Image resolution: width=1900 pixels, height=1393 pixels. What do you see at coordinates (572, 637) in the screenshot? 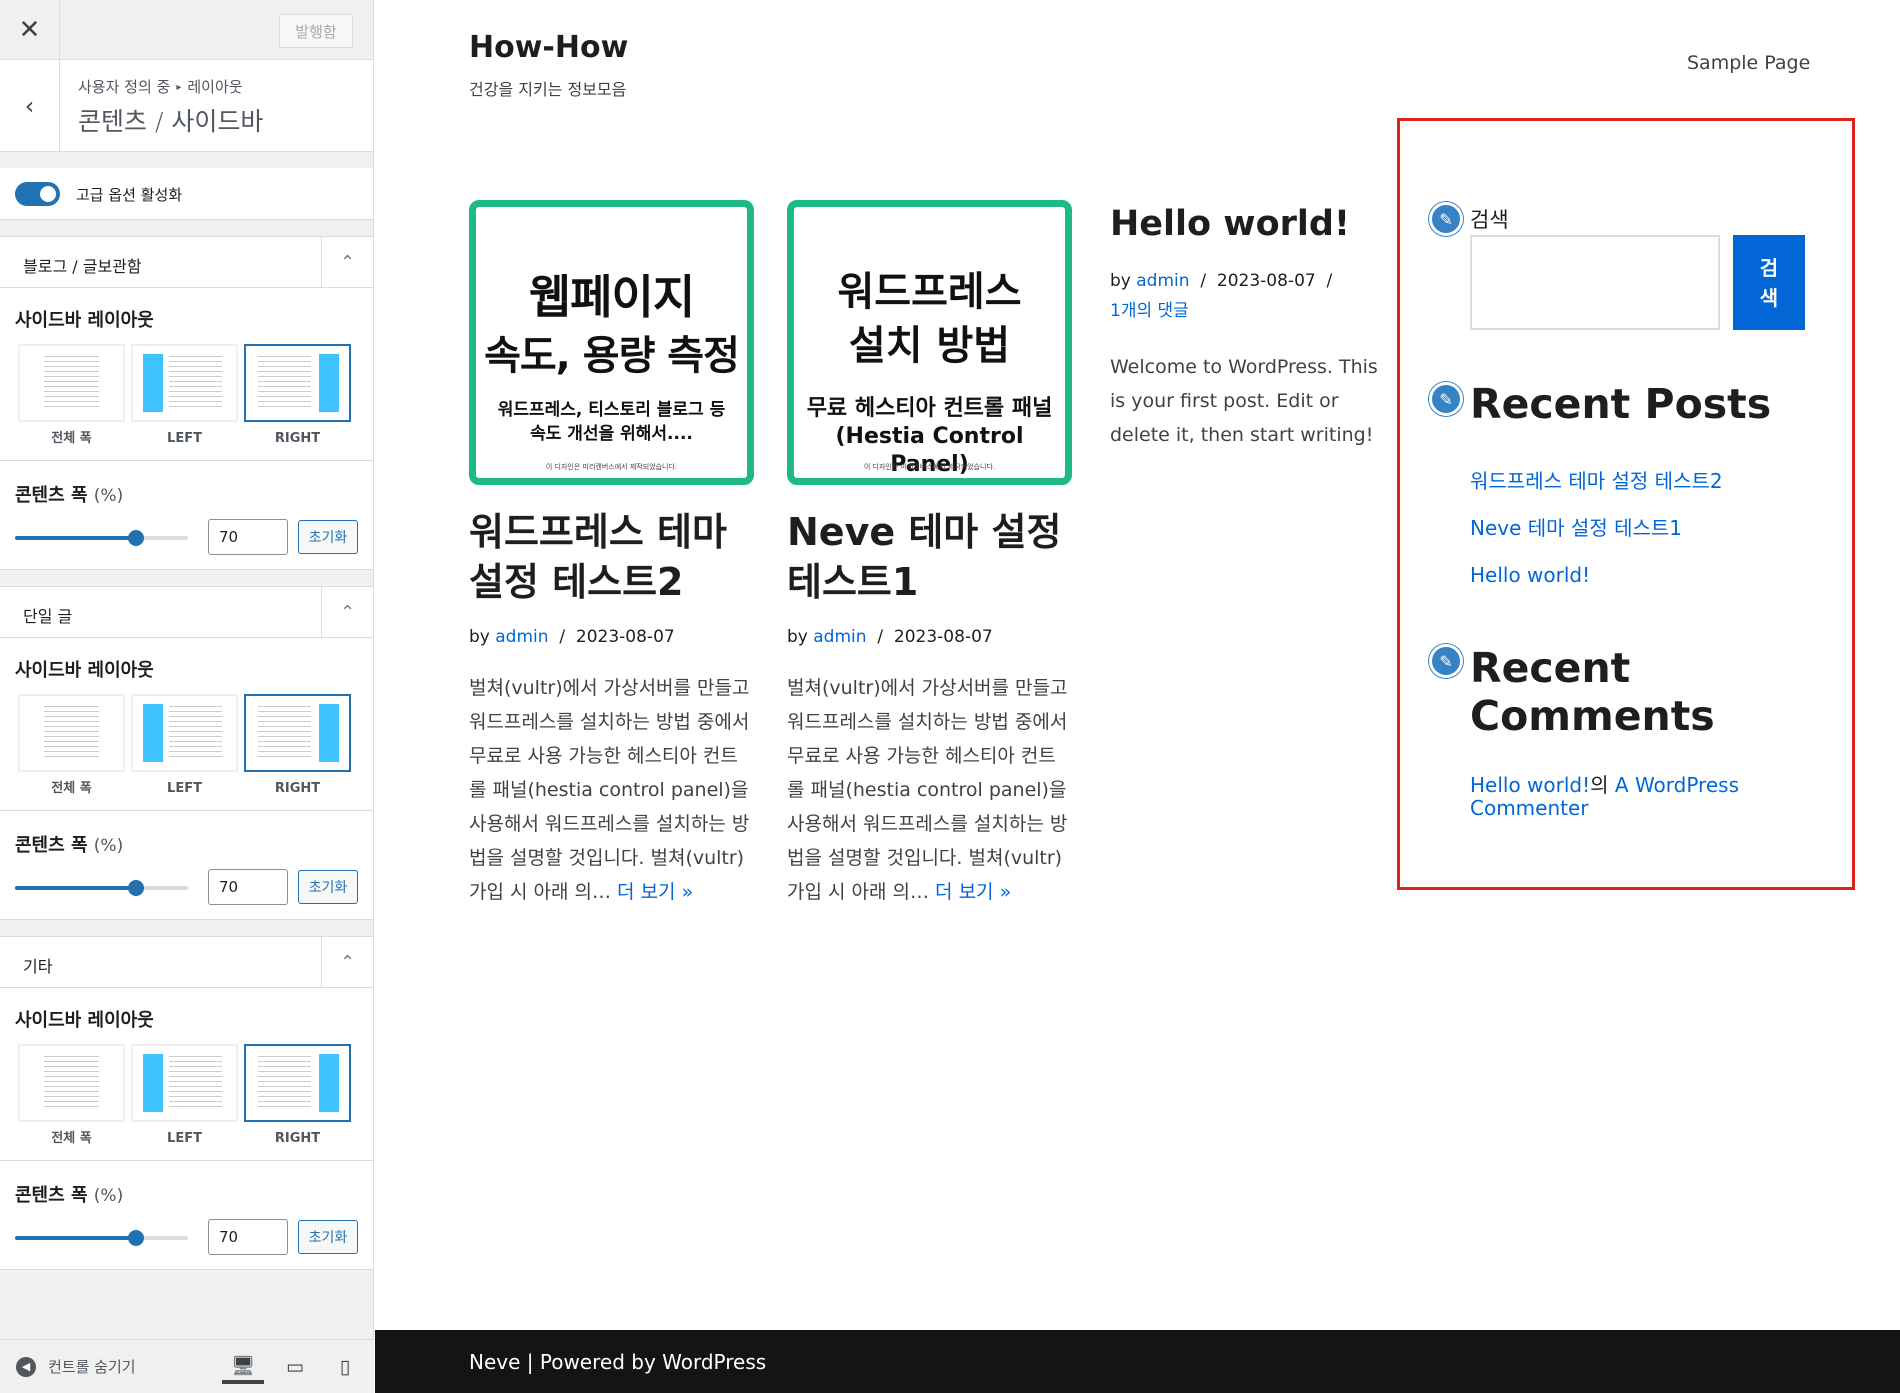
I see `post-meta: by admin / 2023-08-07` at bounding box center [572, 637].